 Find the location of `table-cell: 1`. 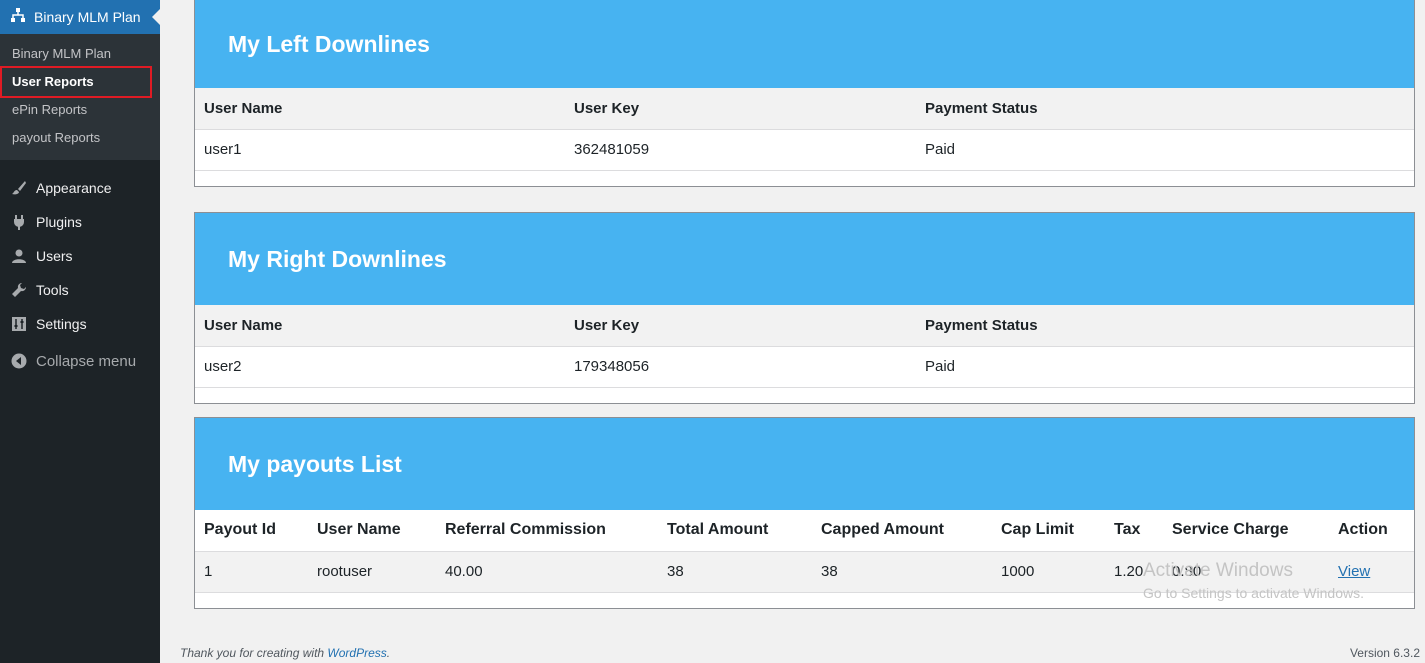

table-cell: 1 is located at coordinates (251, 572).